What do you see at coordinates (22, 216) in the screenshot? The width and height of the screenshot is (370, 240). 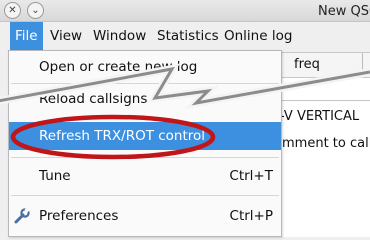 I see `wrench-icon` at bounding box center [22, 216].